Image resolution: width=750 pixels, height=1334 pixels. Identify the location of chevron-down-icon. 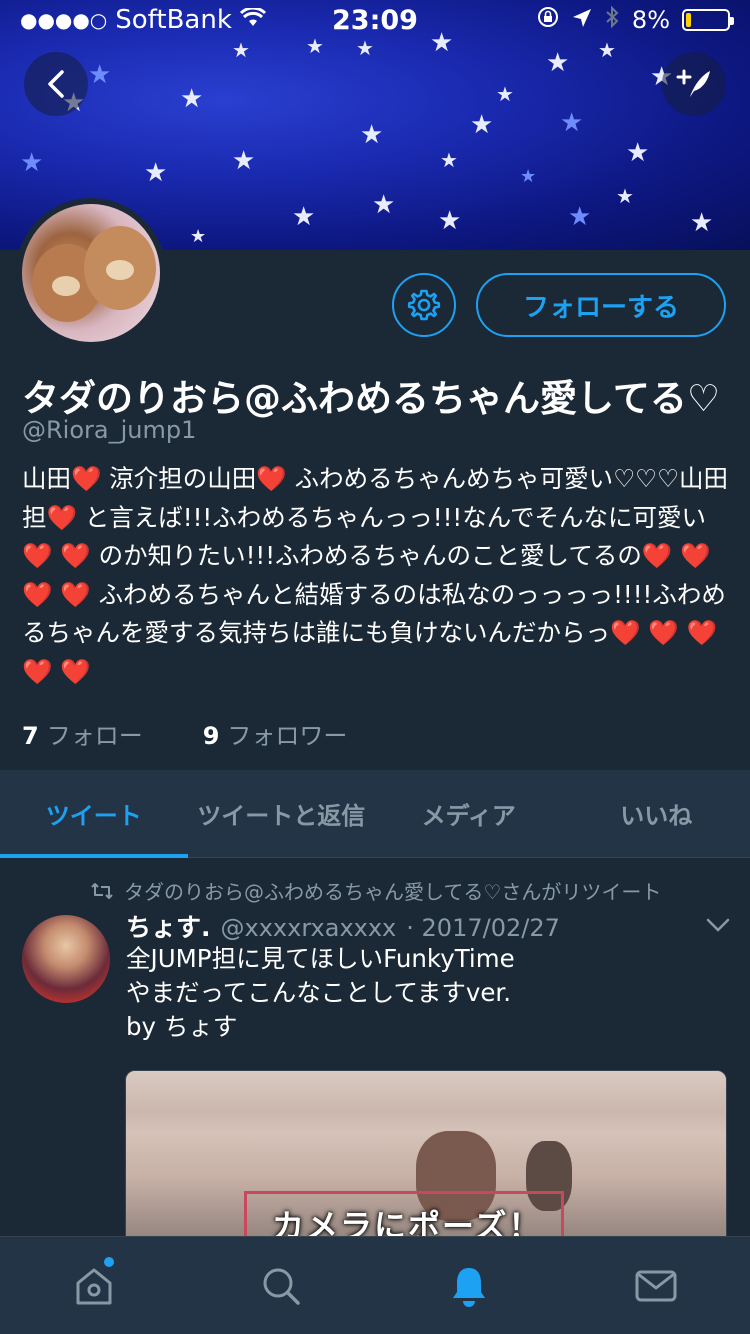
(718, 925).